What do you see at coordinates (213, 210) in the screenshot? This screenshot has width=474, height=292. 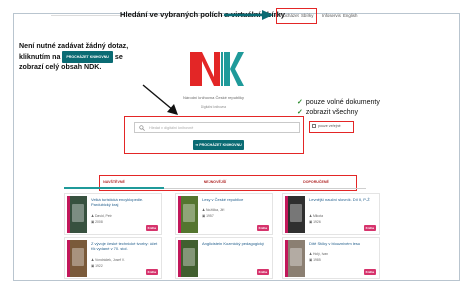 I see `card-author: ♟ Nožička, Jiří` at bounding box center [213, 210].